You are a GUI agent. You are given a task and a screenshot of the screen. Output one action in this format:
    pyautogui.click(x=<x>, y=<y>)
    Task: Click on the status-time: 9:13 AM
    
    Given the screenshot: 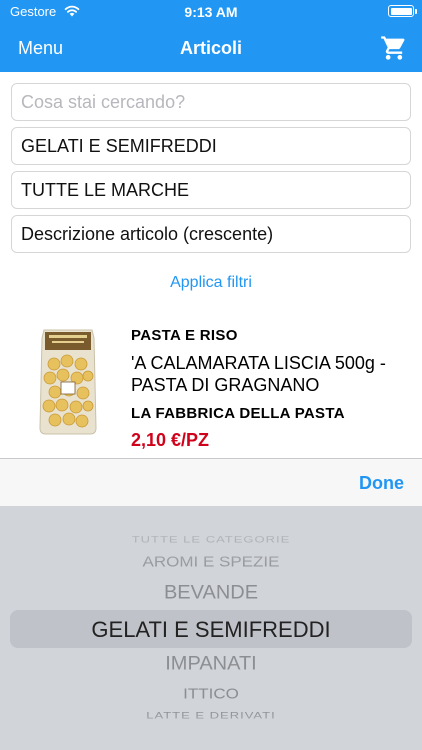 What is the action you would take?
    pyautogui.click(x=211, y=12)
    